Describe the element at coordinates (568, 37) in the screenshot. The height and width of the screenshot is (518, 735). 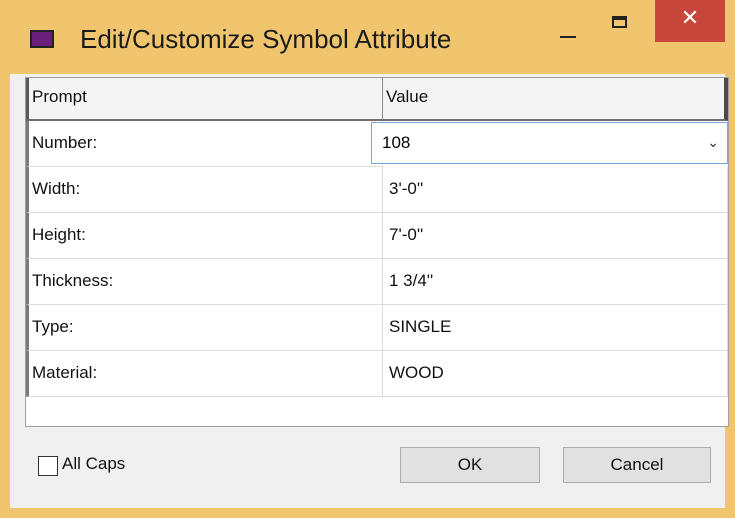
I see `minimize-icon` at that location.